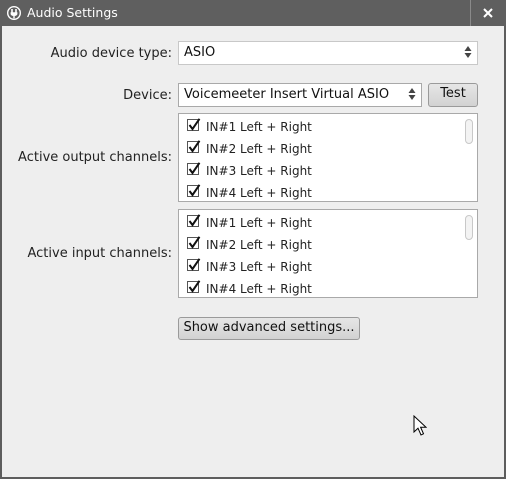 This screenshot has height=479, width=506. Describe the element at coordinates (147, 95) in the screenshot. I see `device-label: Device:` at that location.